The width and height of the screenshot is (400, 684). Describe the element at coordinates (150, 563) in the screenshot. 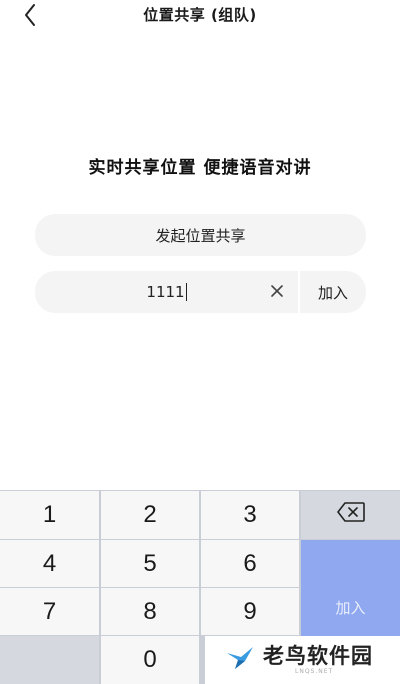

I see `key-5: 5` at that location.